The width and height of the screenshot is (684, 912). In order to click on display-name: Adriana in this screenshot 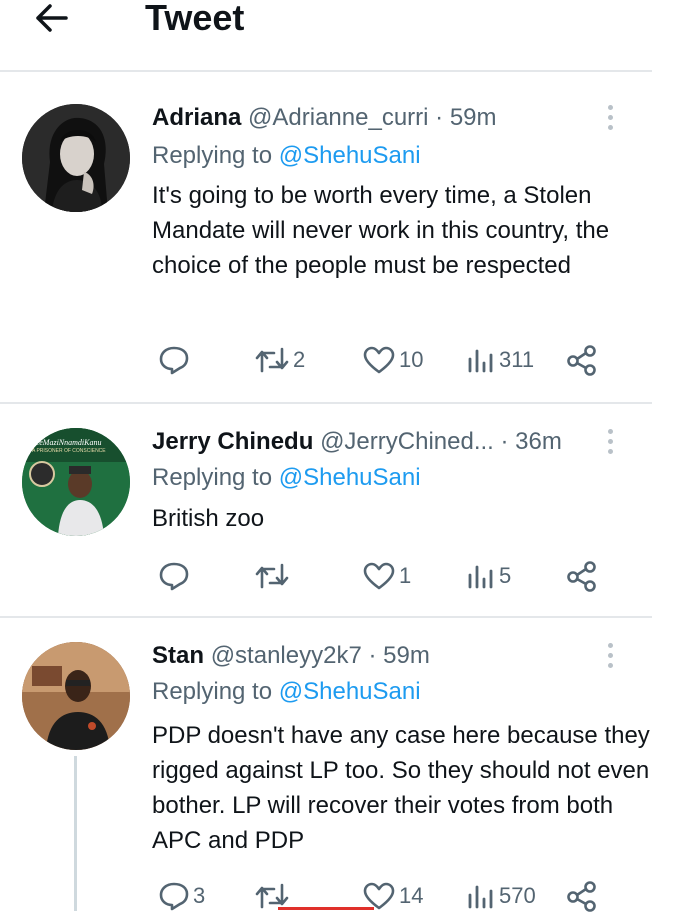, I will do `click(196, 117)`.